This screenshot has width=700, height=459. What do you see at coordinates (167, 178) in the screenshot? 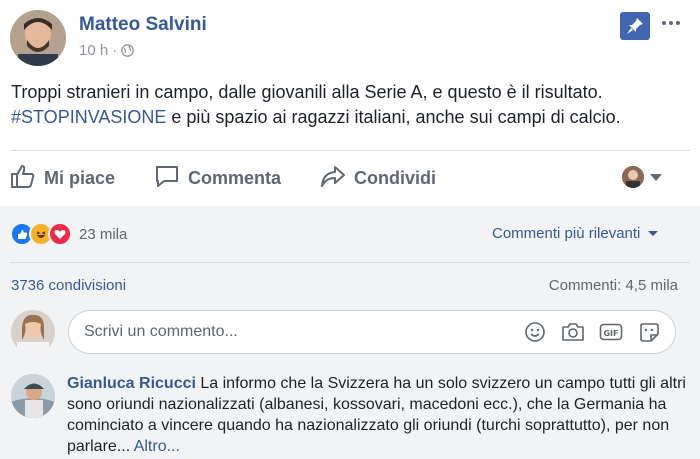
I see `comment-icon` at bounding box center [167, 178].